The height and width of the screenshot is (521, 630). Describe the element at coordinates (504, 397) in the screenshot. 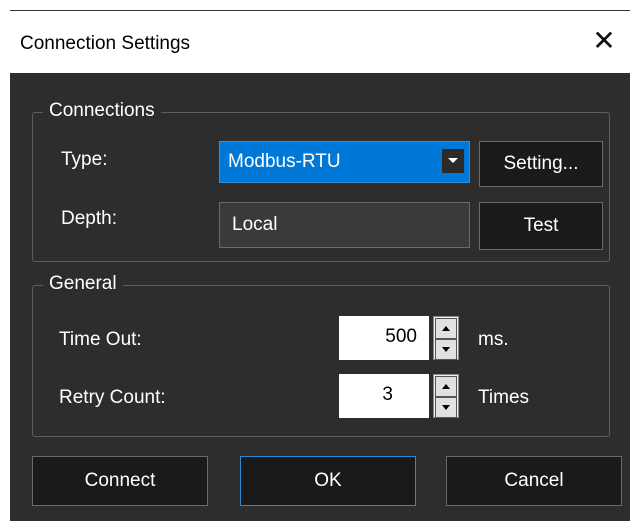

I see `retry-unit: Times` at that location.